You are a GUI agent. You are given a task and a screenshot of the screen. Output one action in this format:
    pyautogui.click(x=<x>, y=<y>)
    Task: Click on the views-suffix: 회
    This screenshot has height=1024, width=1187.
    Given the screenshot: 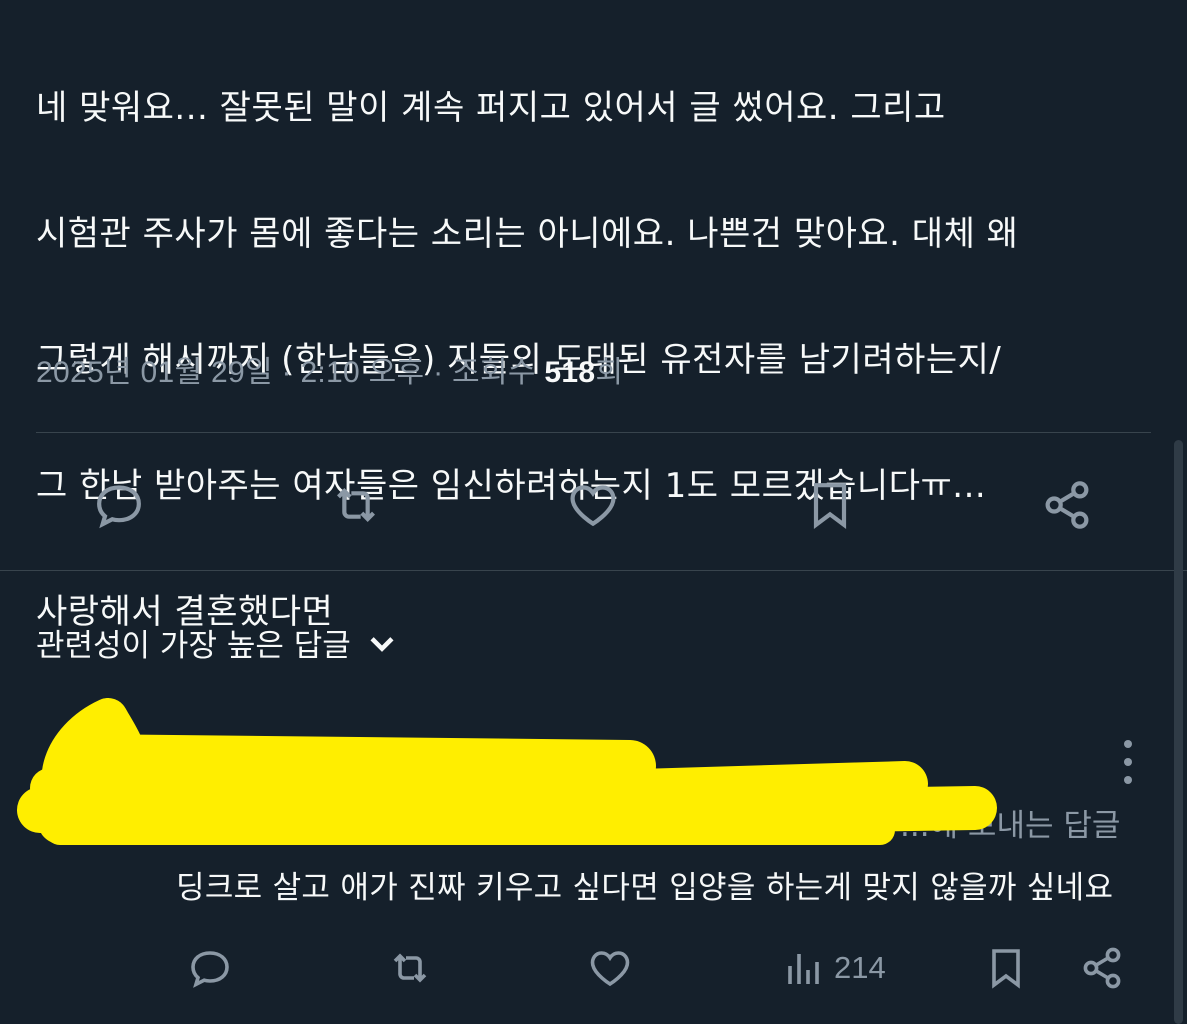 What is the action you would take?
    pyautogui.click(x=609, y=372)
    